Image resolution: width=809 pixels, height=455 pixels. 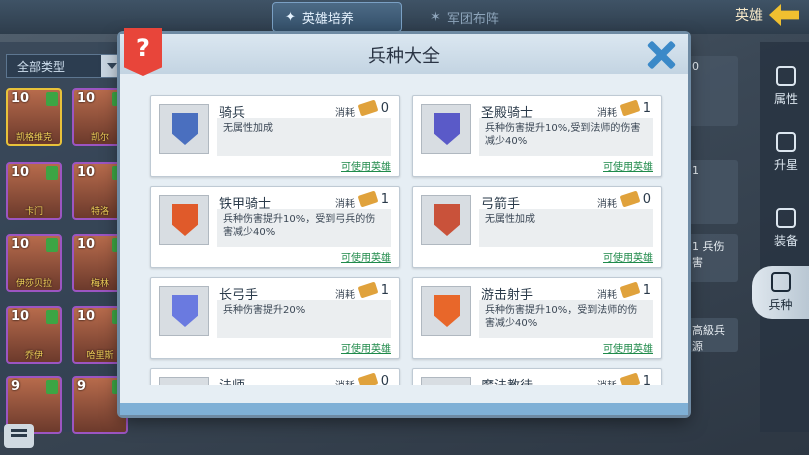 What do you see at coordinates (33, 138) in the screenshot?
I see `hero-name: 凯格维克` at bounding box center [33, 138].